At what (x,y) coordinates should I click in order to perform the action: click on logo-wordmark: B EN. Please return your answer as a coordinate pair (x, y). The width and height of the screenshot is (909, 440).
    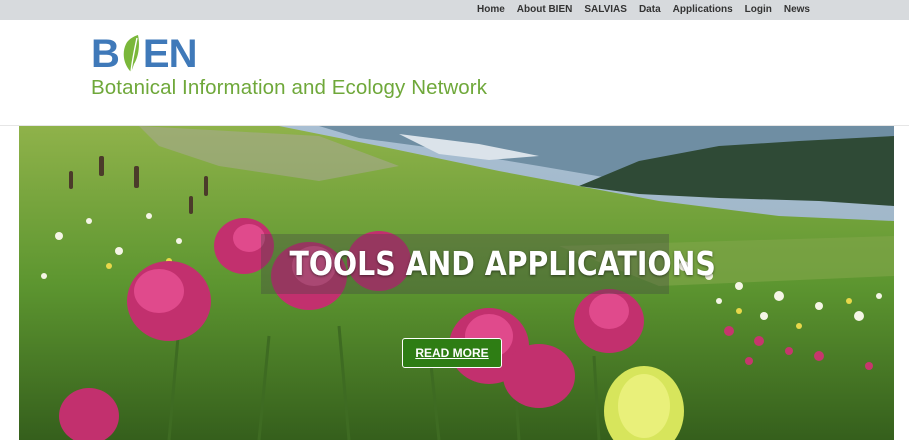
    Looking at the image, I should click on (144, 54).